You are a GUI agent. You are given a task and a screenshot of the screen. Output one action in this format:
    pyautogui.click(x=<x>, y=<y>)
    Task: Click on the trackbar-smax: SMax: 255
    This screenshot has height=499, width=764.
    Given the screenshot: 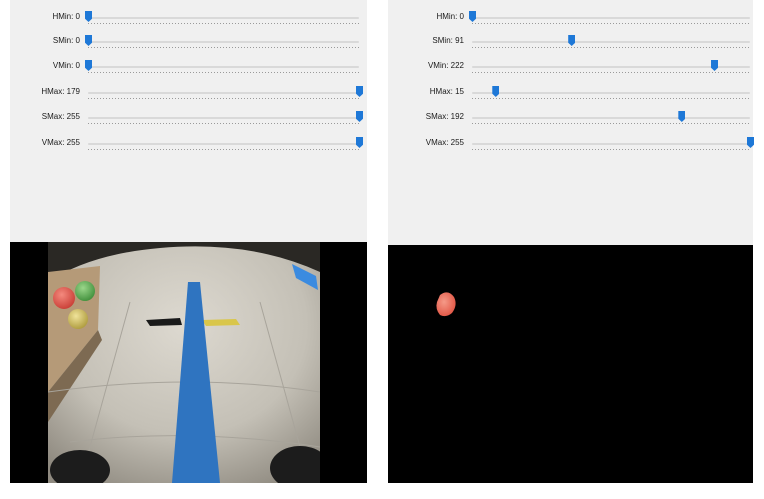 What is the action you would take?
    pyautogui.click(x=188, y=119)
    